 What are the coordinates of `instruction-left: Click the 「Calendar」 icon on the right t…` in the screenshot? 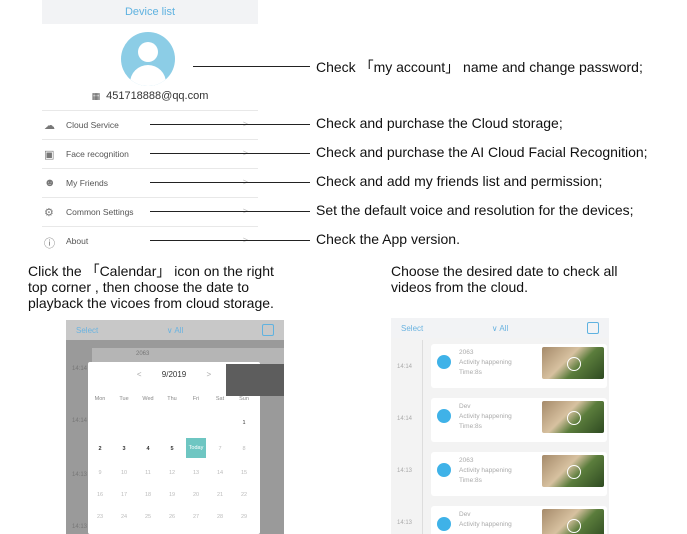 It's located at (151, 287).